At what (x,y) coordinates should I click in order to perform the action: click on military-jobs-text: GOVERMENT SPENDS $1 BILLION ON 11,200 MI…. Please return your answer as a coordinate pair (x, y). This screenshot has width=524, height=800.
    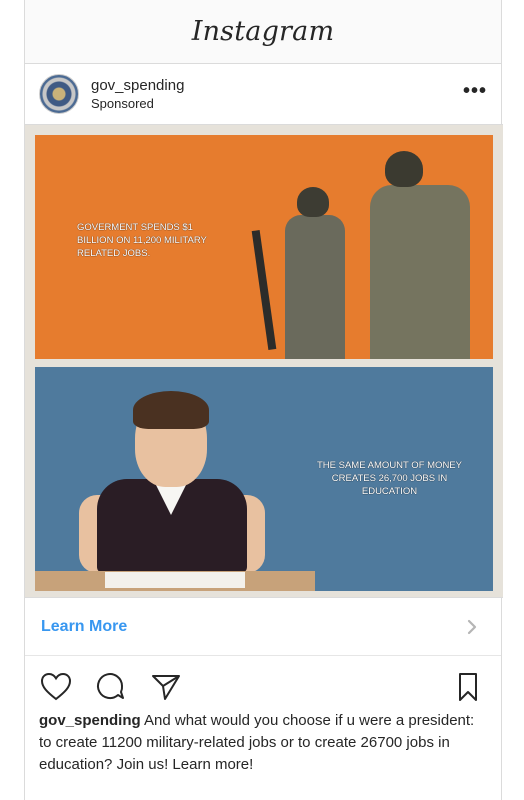
    Looking at the image, I should click on (142, 240).